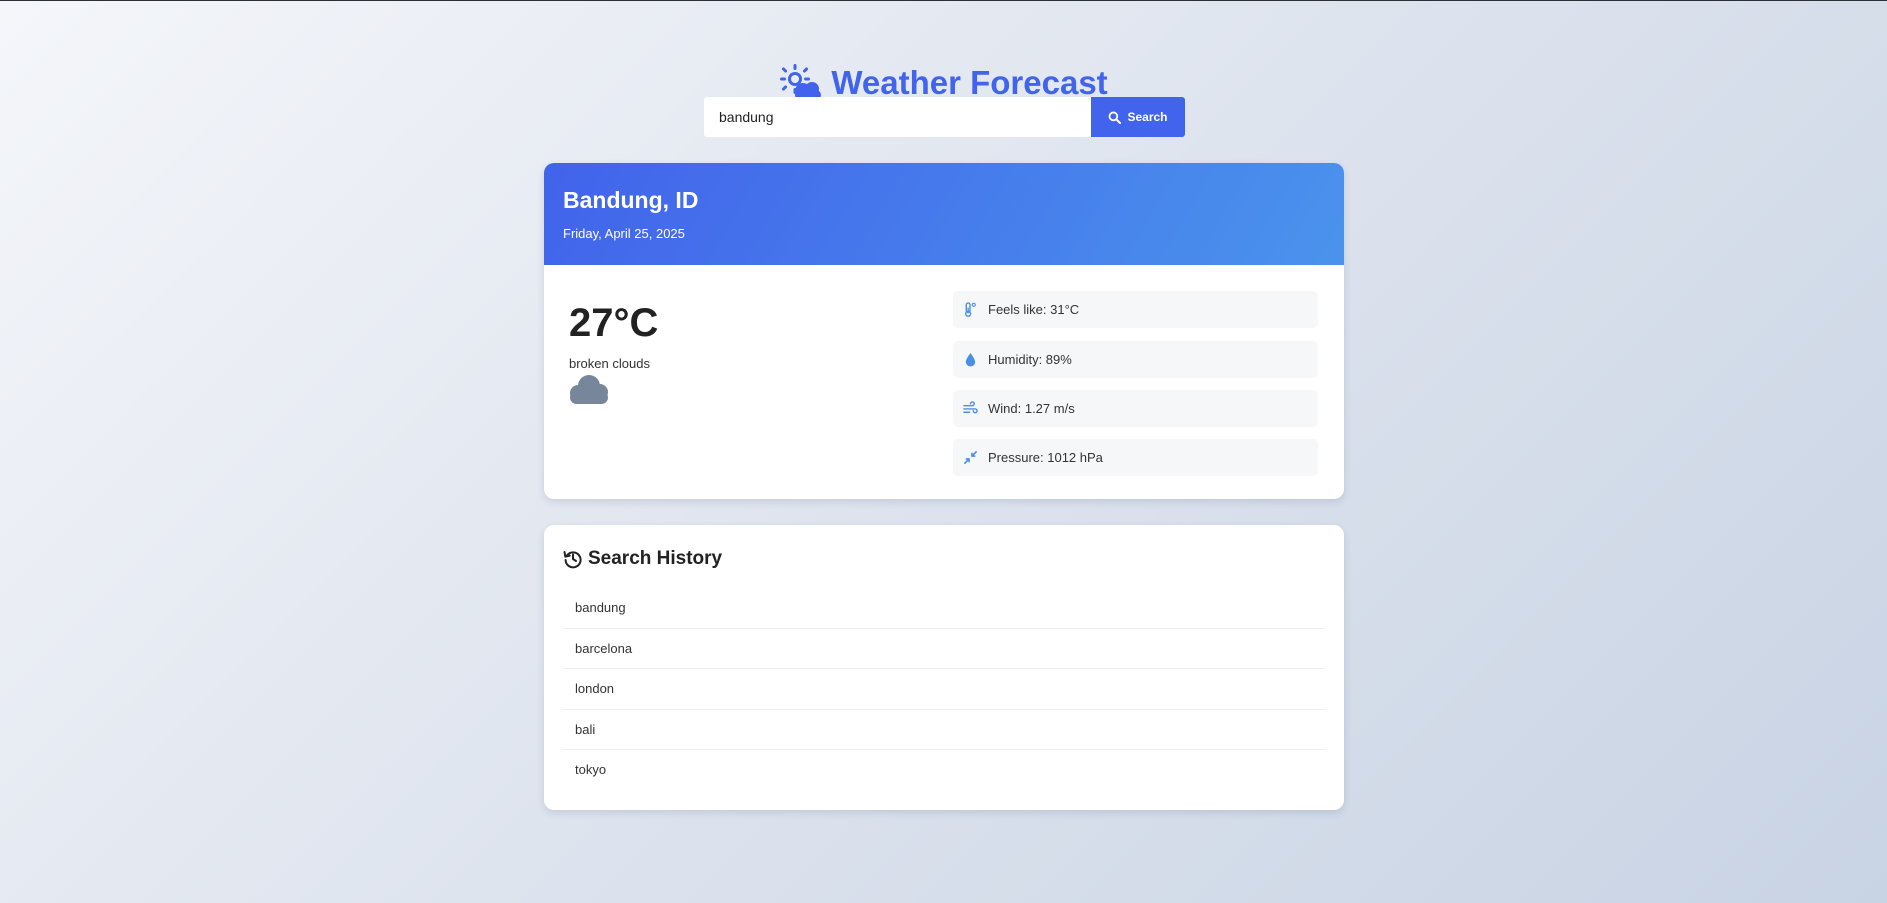 The width and height of the screenshot is (1887, 903). Describe the element at coordinates (1031, 408) in the screenshot. I see `wind-text: Wind: 1.27 m/s` at that location.